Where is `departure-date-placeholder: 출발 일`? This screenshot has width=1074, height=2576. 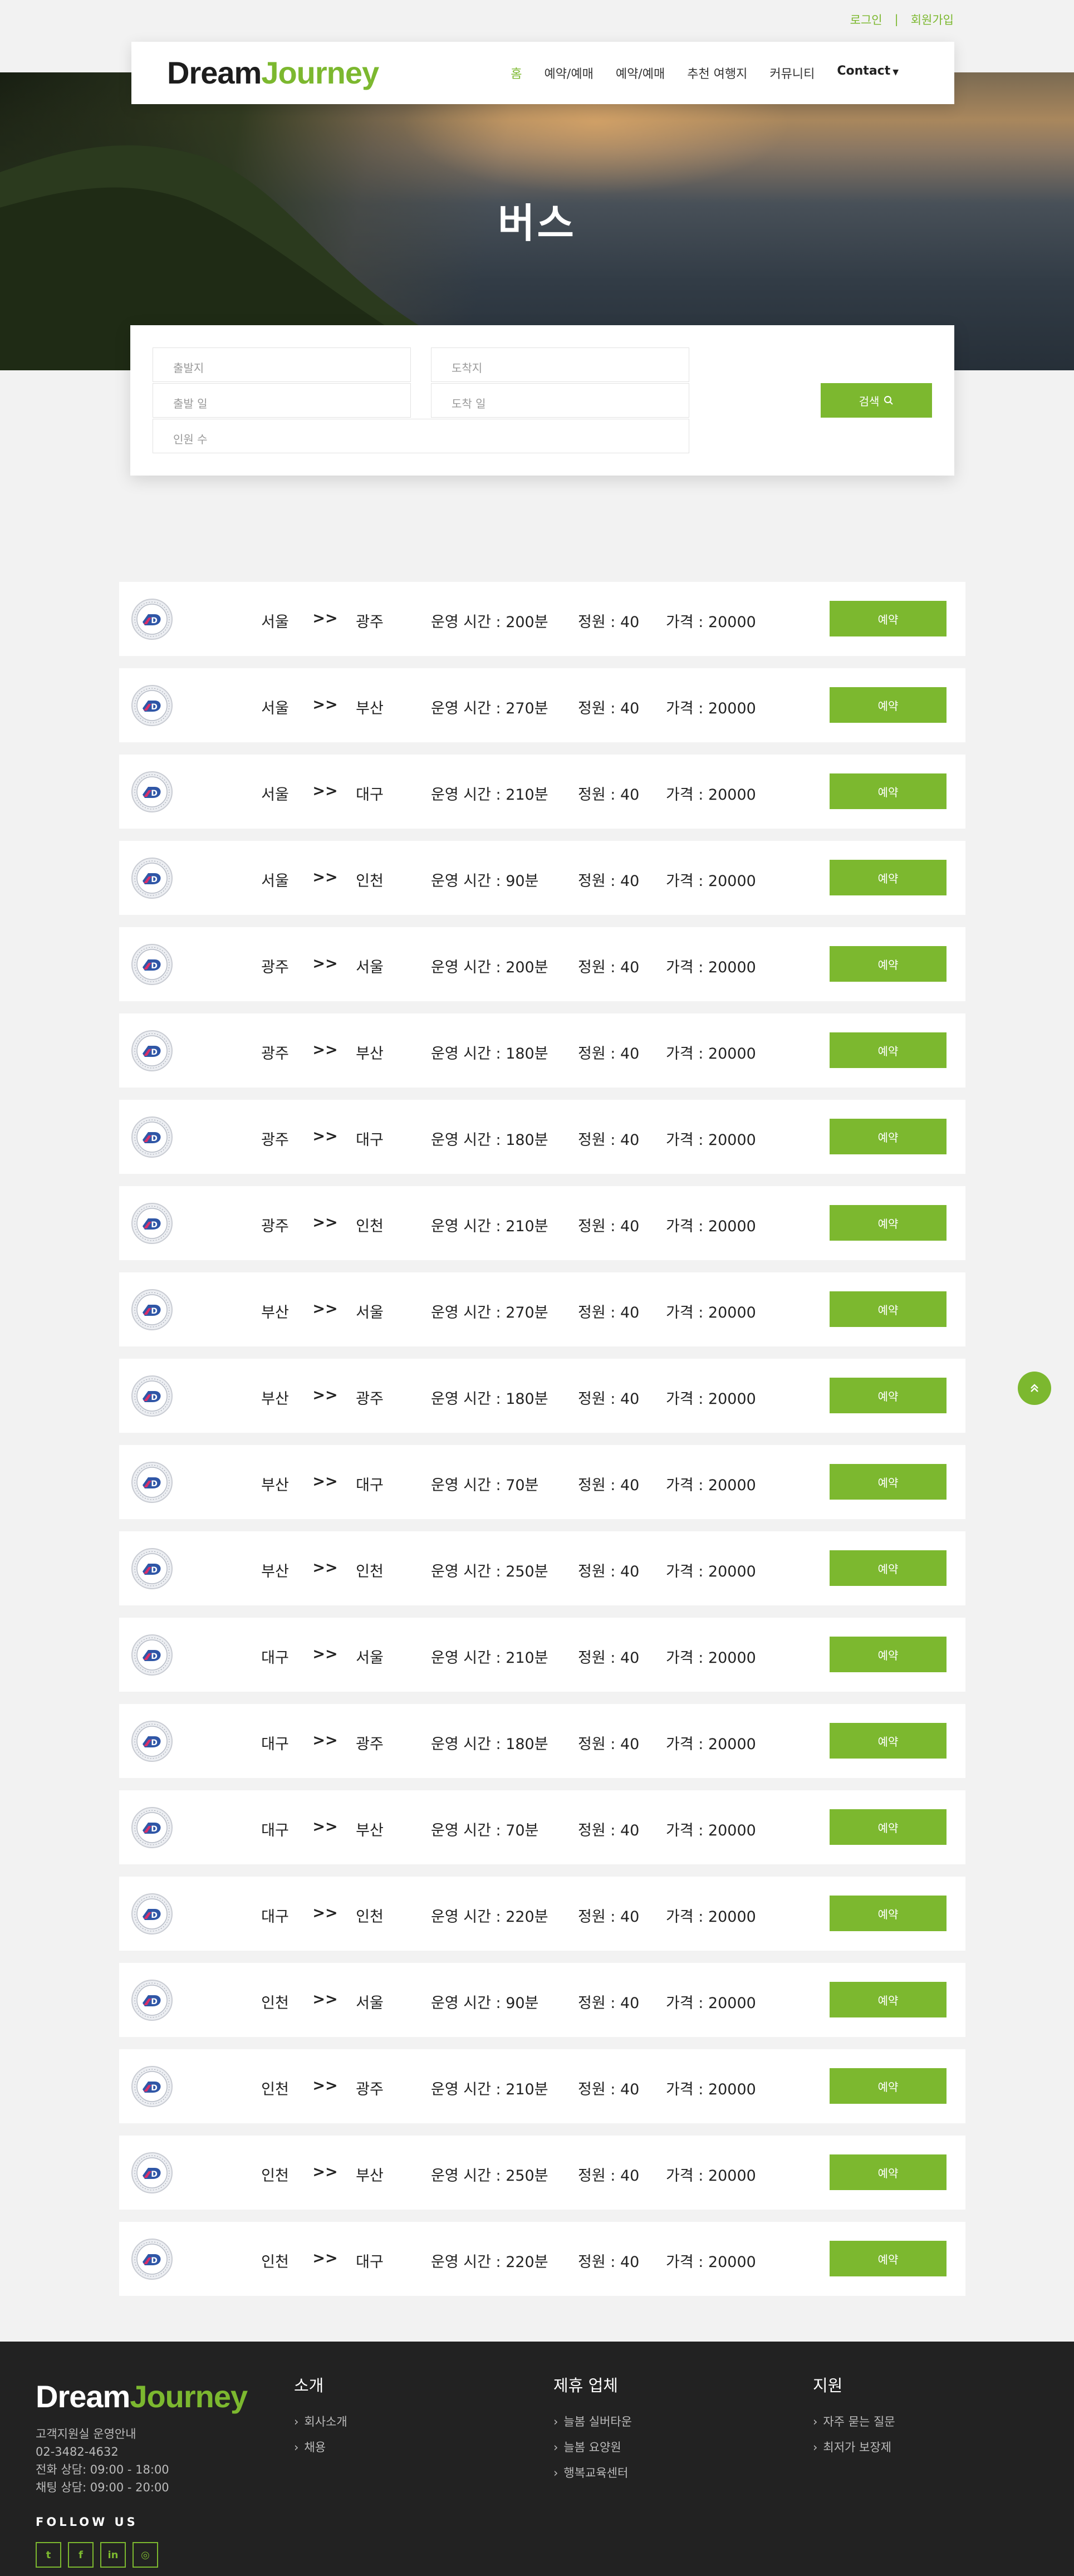
departure-date-placeholder: 출발 일 is located at coordinates (190, 403).